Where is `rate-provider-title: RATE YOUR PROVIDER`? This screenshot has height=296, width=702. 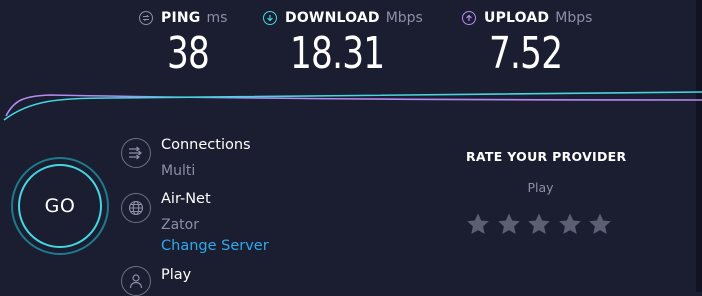 rate-provider-title: RATE YOUR PROVIDER is located at coordinates (546, 156).